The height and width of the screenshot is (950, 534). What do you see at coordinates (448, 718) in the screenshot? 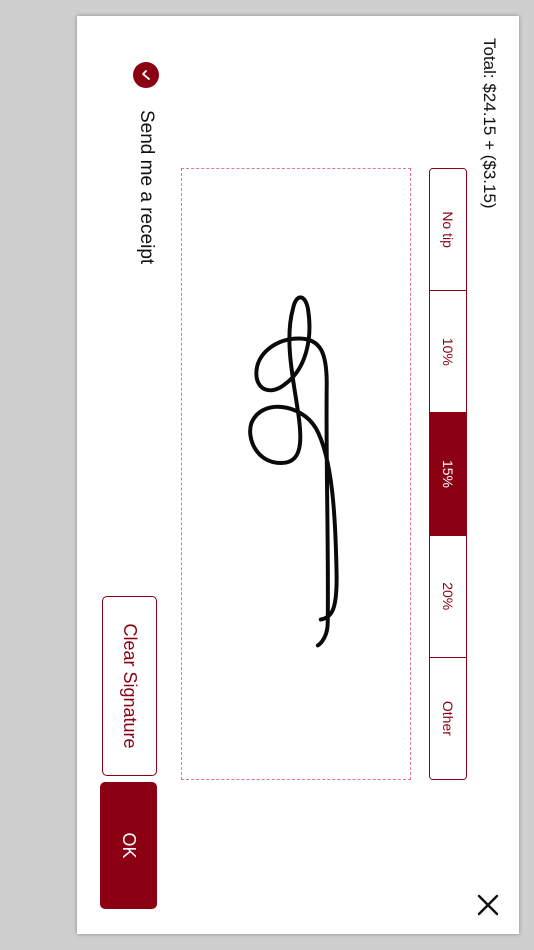
I see `tip-option-other: Other` at bounding box center [448, 718].